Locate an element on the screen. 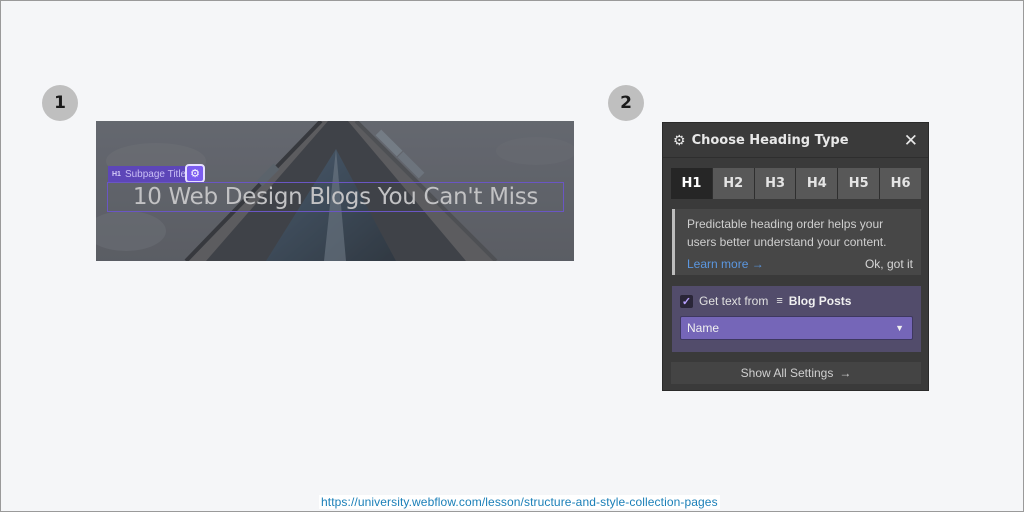 The image size is (1024, 512). close-icon: ✕ is located at coordinates (911, 140).